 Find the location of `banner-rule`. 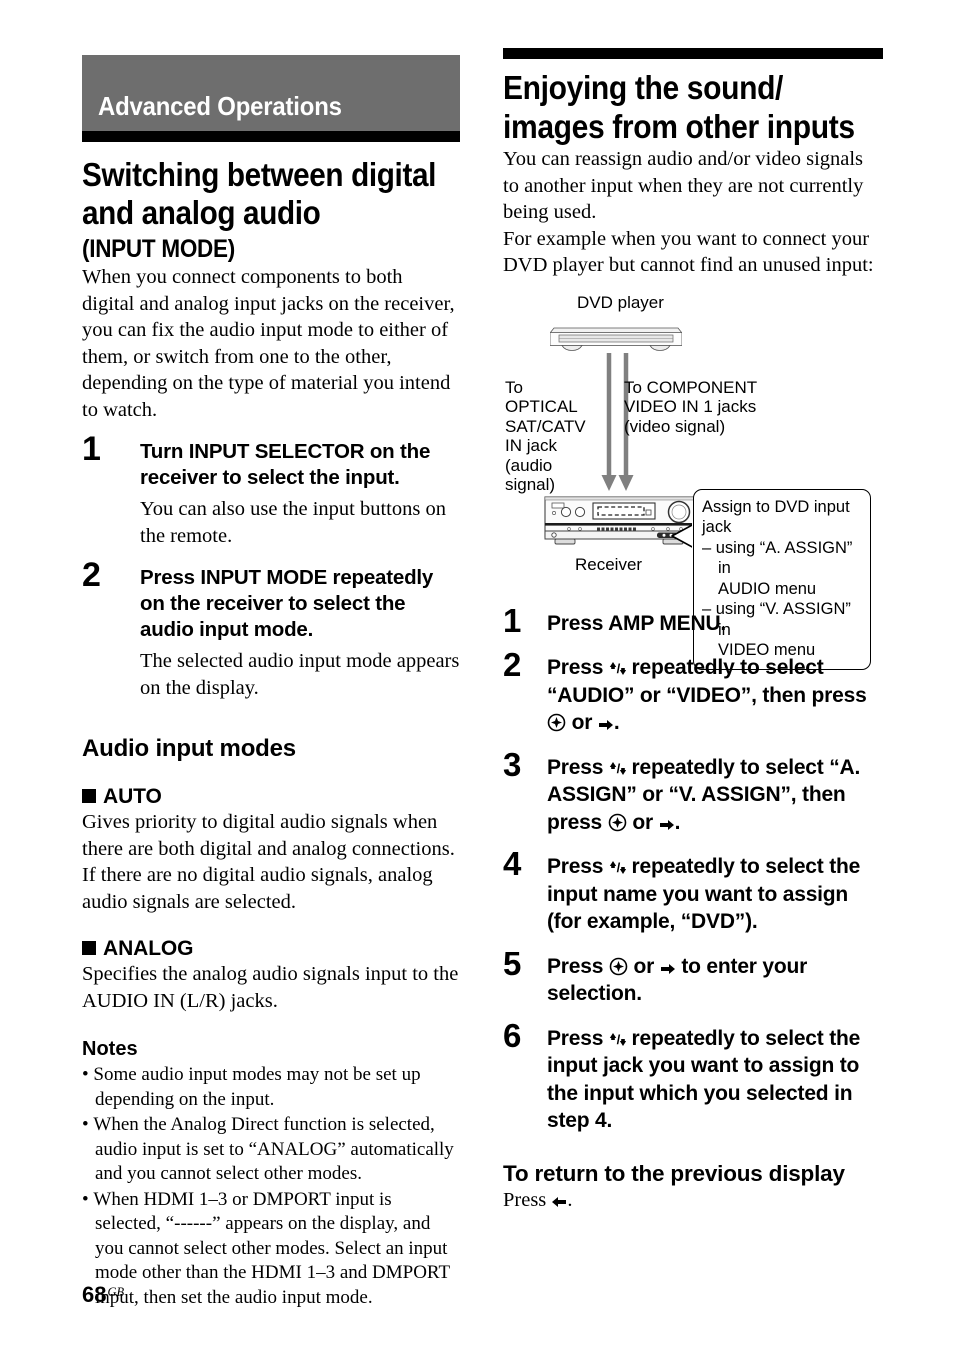

banner-rule is located at coordinates (271, 136).